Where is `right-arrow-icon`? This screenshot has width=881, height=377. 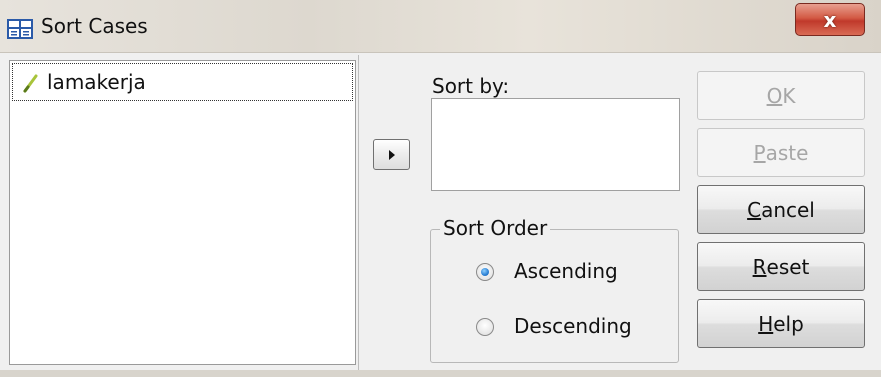
right-arrow-icon is located at coordinates (391, 154).